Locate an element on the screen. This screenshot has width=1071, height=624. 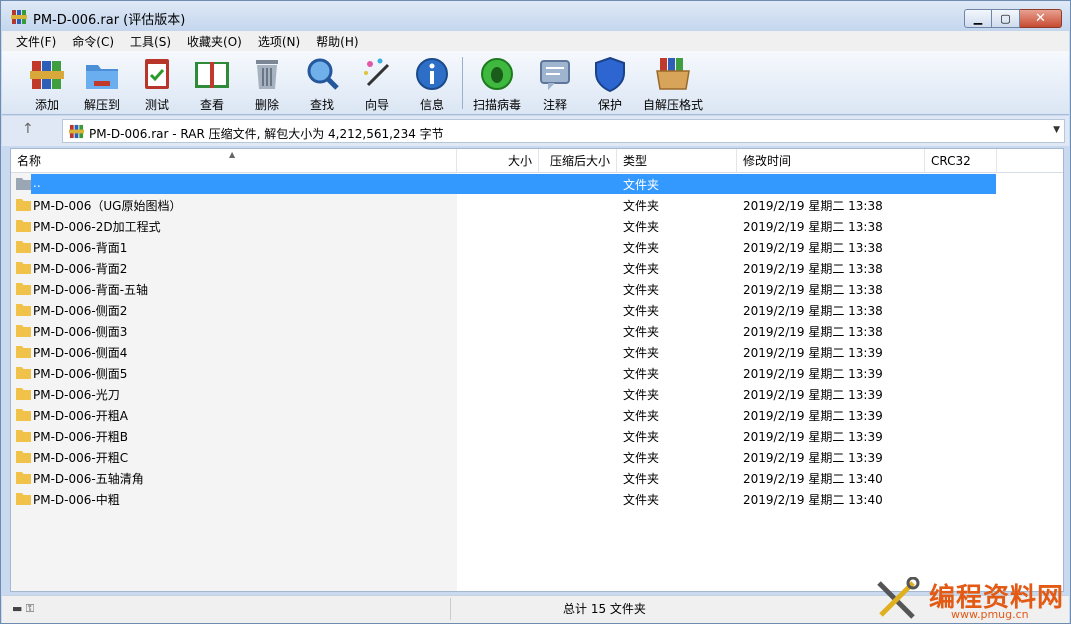
shield-icon is located at coordinates (610, 74).